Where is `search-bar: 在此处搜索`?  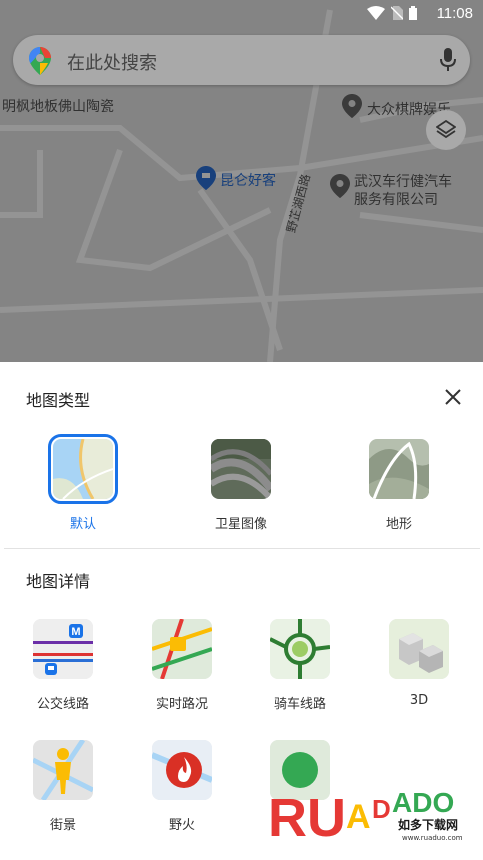 search-bar: 在此处搜索 is located at coordinates (241, 60).